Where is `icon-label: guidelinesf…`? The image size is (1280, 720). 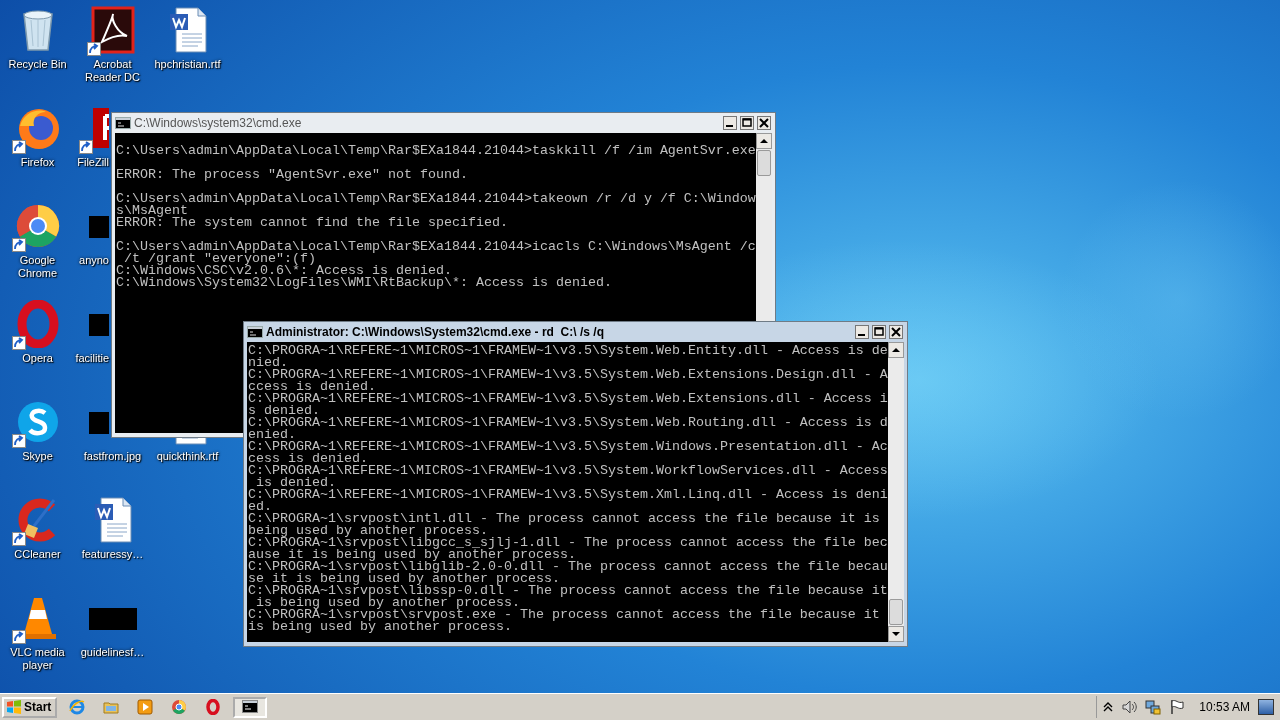 icon-label: guidelinesf… is located at coordinates (112, 652).